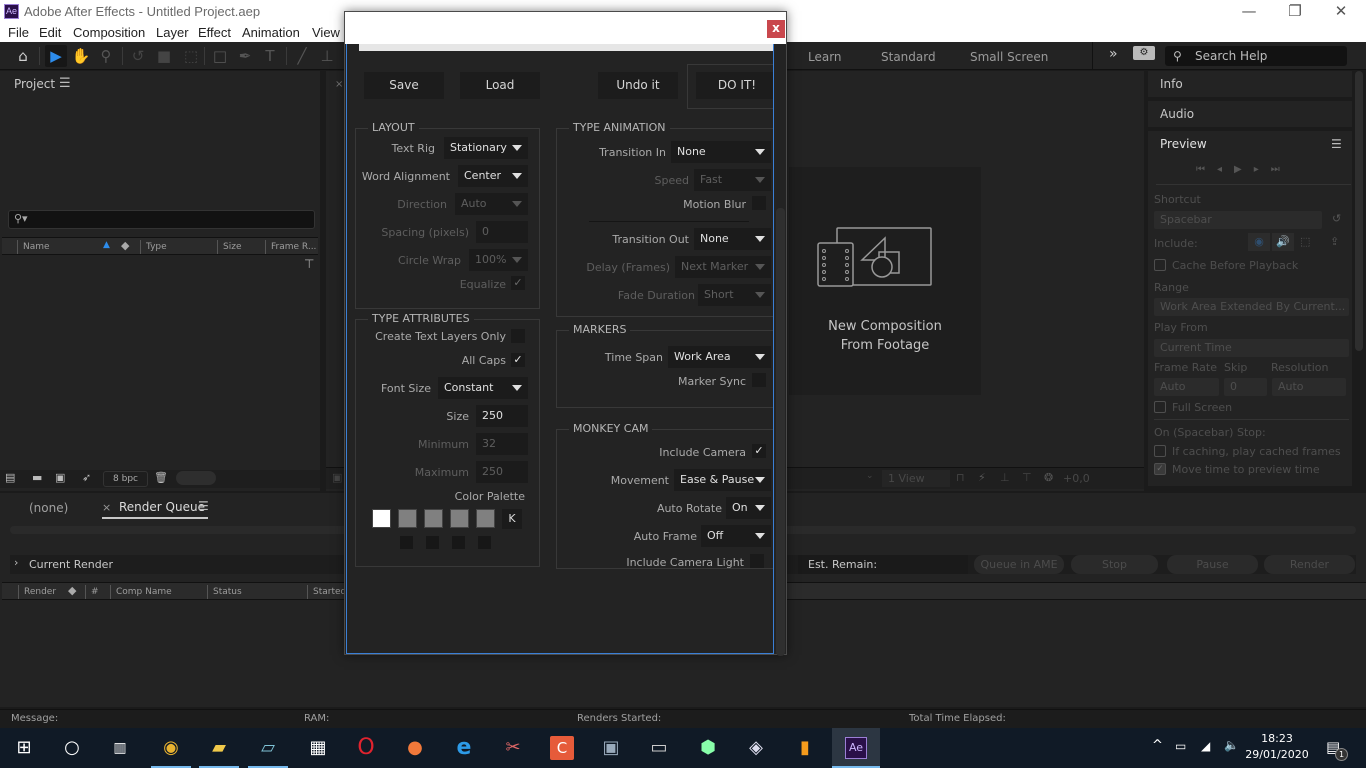 Image resolution: width=1366 pixels, height=768 pixels. Describe the element at coordinates (1160, 407) in the screenshot. I see `full-screen-checkbox` at that location.